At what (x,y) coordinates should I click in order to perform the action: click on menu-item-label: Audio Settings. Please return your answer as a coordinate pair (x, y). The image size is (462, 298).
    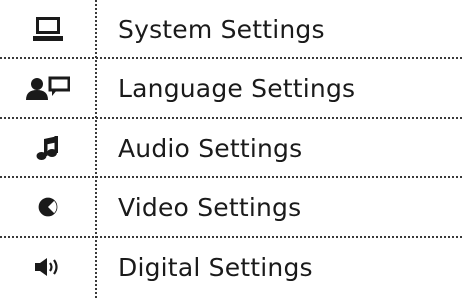
    Looking at the image, I should click on (210, 148).